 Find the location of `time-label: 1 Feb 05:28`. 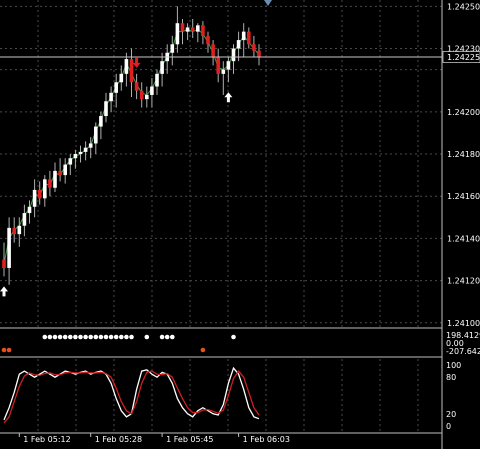

time-label: 1 Feb 05:28 is located at coordinates (118, 439).